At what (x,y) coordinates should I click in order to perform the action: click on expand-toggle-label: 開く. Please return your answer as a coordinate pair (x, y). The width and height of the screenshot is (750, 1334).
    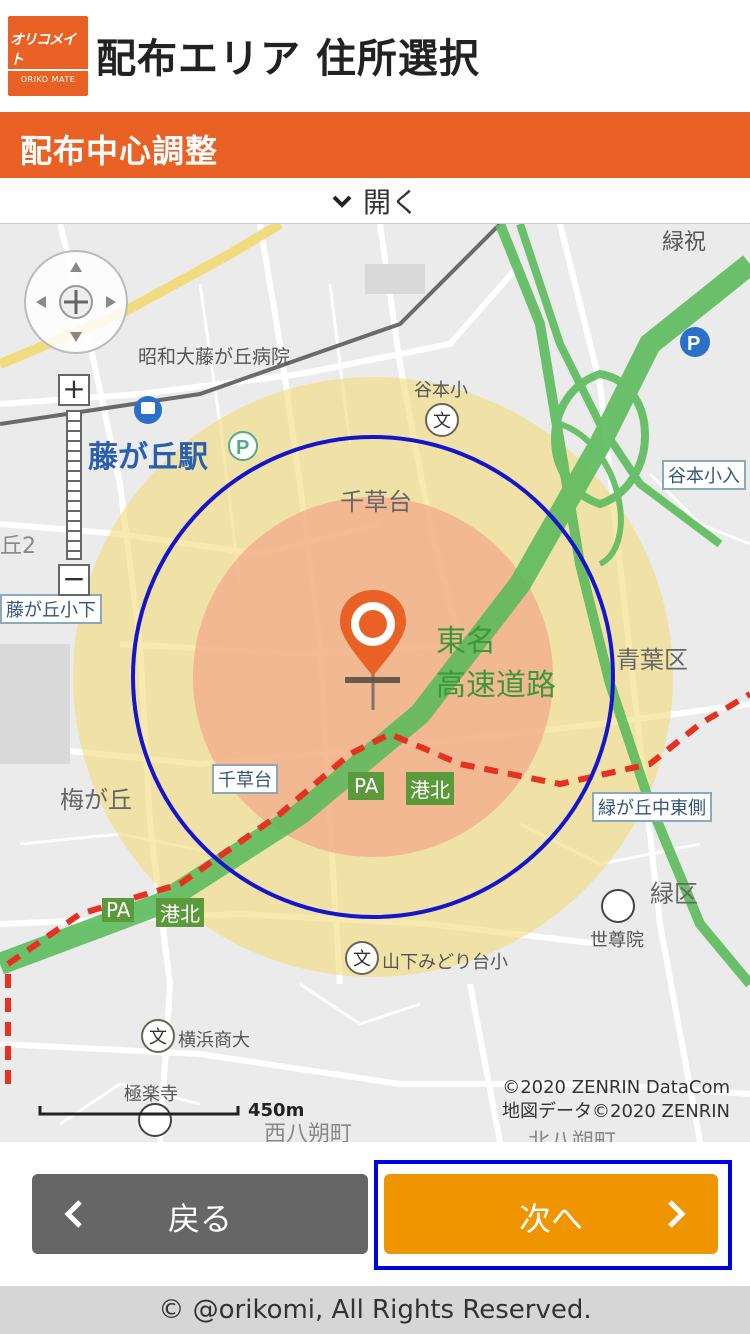
    Looking at the image, I should click on (390, 202).